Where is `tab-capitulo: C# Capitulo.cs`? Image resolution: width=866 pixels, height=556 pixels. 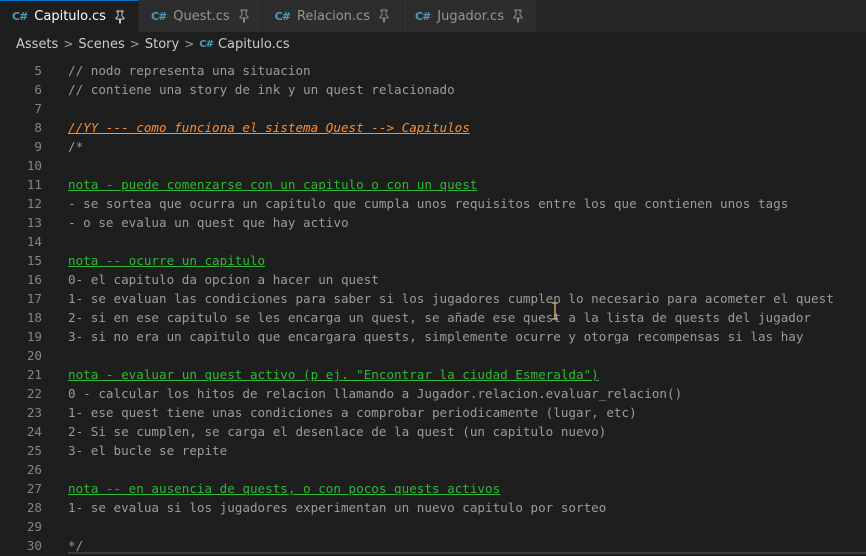 tab-capitulo: C# Capitulo.cs is located at coordinates (69, 16).